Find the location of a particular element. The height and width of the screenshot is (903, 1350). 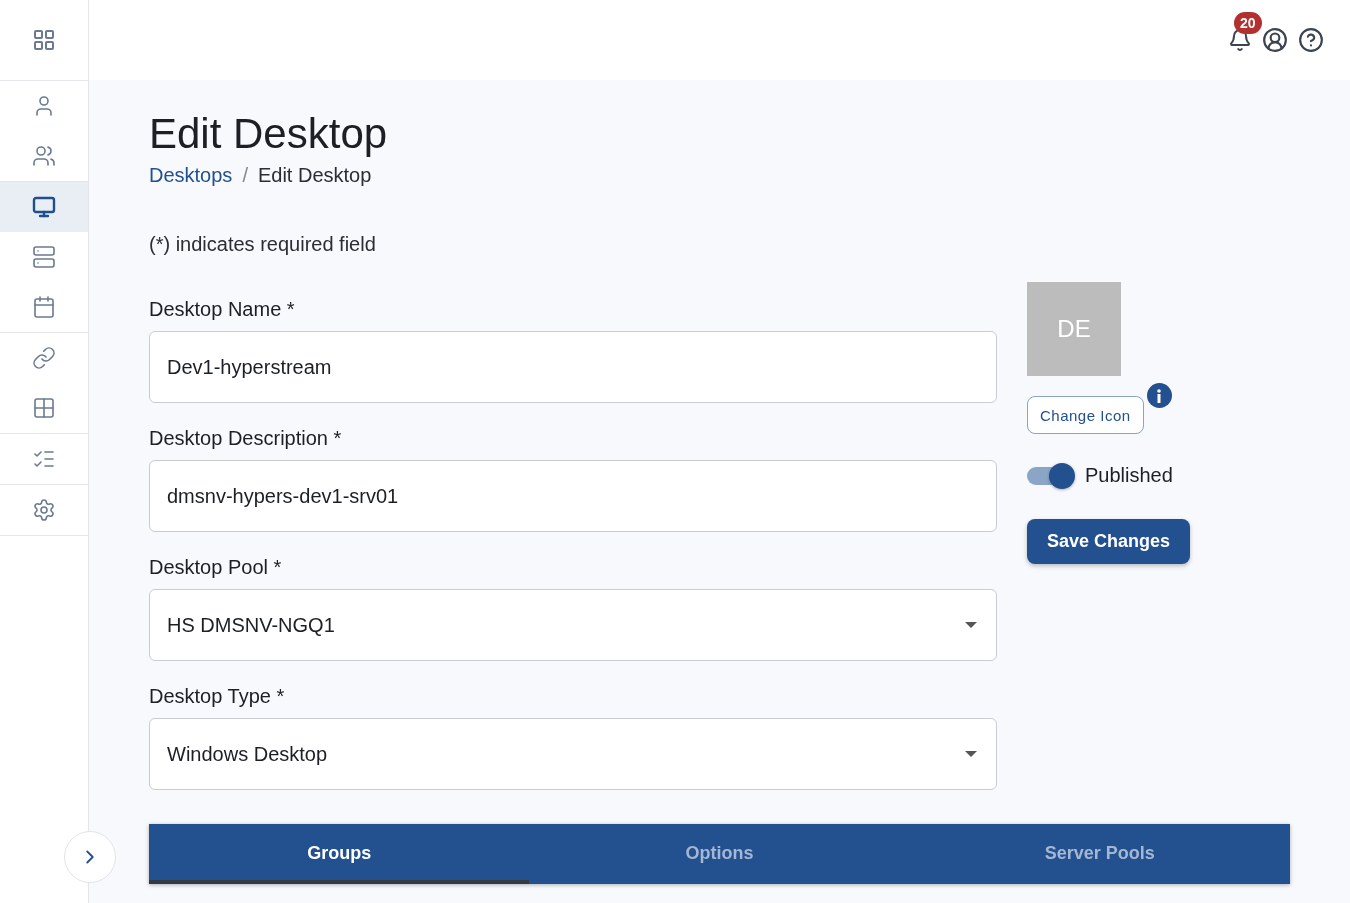

breadcrumb-current: Edit Desktop is located at coordinates (314, 175).